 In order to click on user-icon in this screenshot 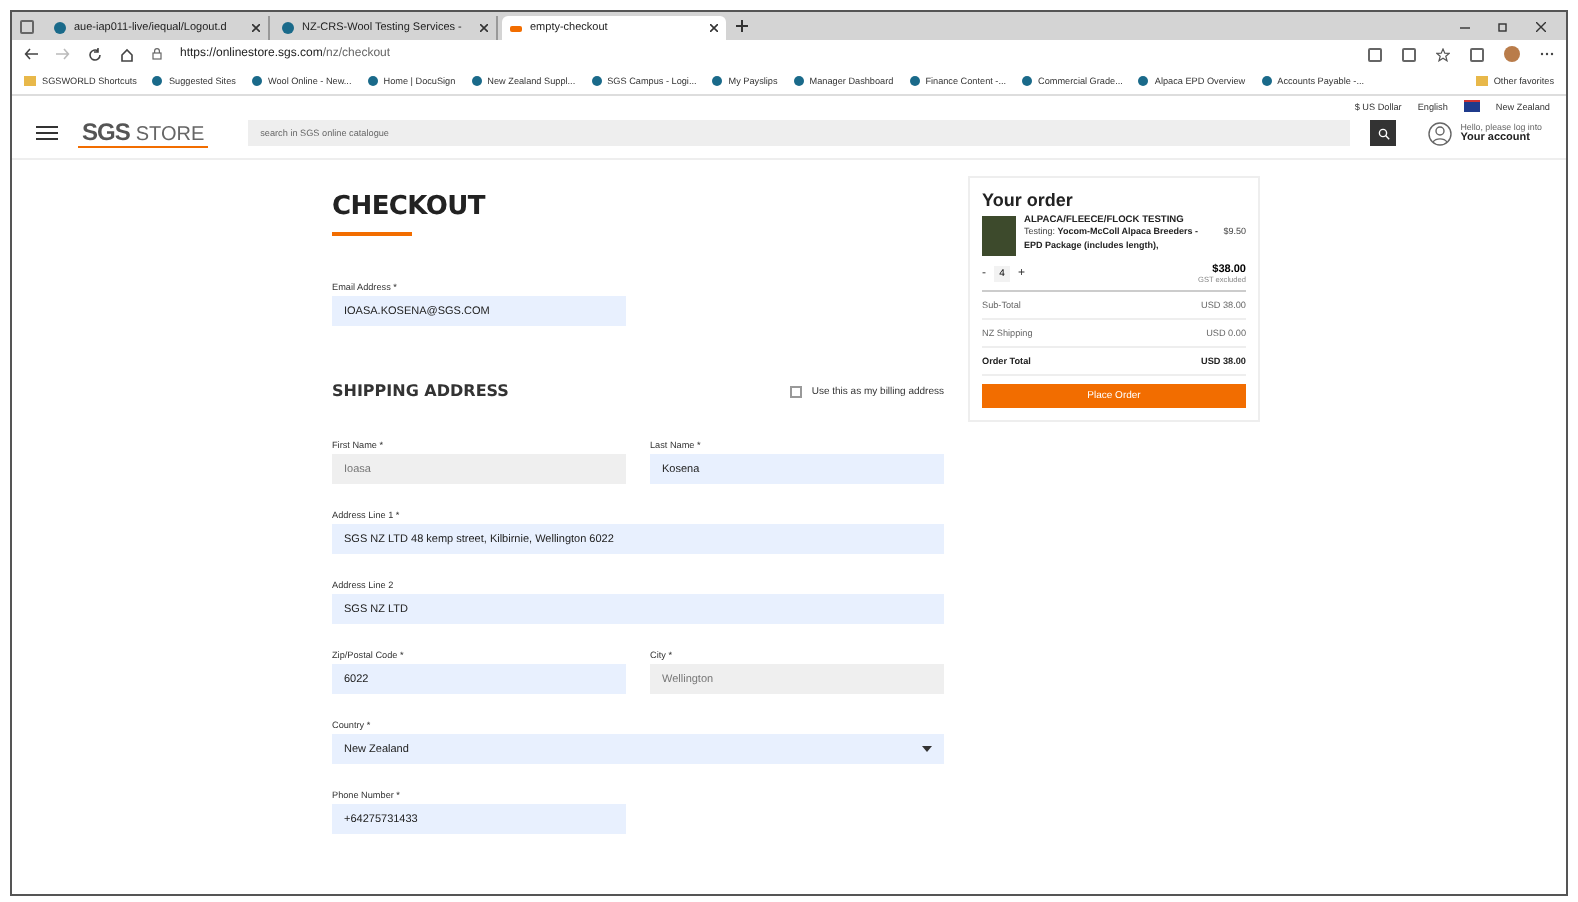, I will do `click(1440, 133)`.